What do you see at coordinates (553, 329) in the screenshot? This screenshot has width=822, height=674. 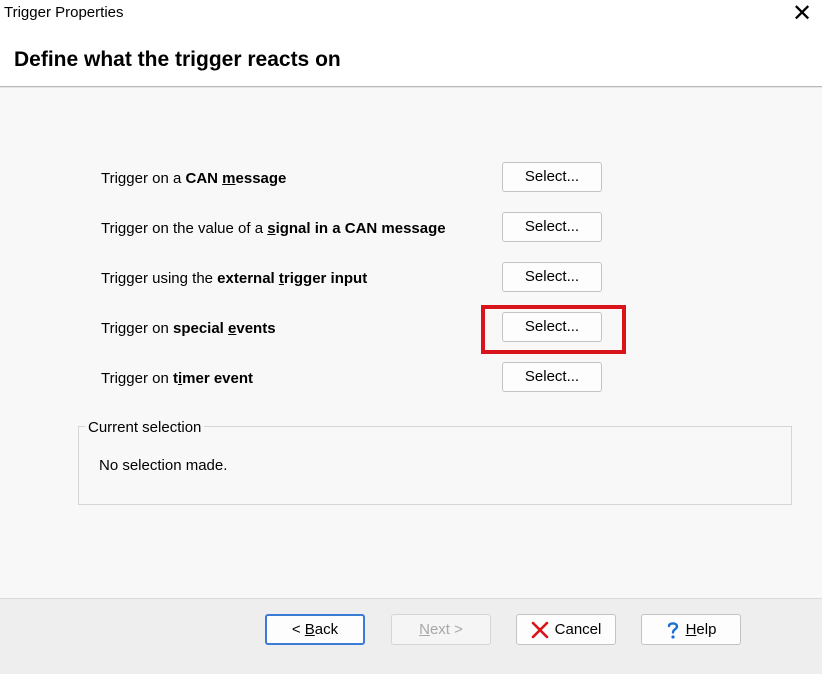 I see `highlight-box` at bounding box center [553, 329].